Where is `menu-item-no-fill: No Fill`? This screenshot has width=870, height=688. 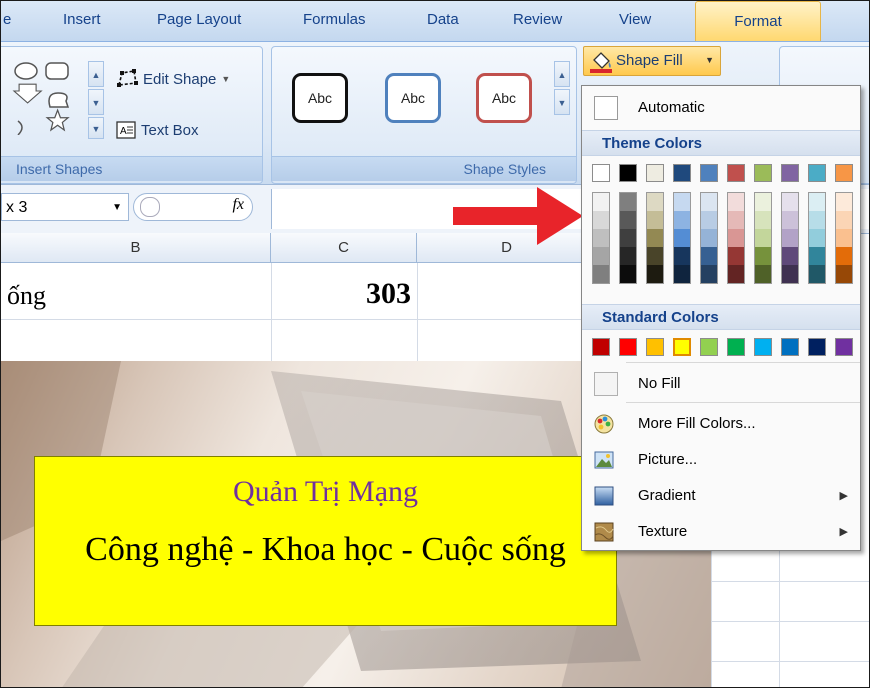
menu-item-no-fill: No Fill is located at coordinates (721, 384).